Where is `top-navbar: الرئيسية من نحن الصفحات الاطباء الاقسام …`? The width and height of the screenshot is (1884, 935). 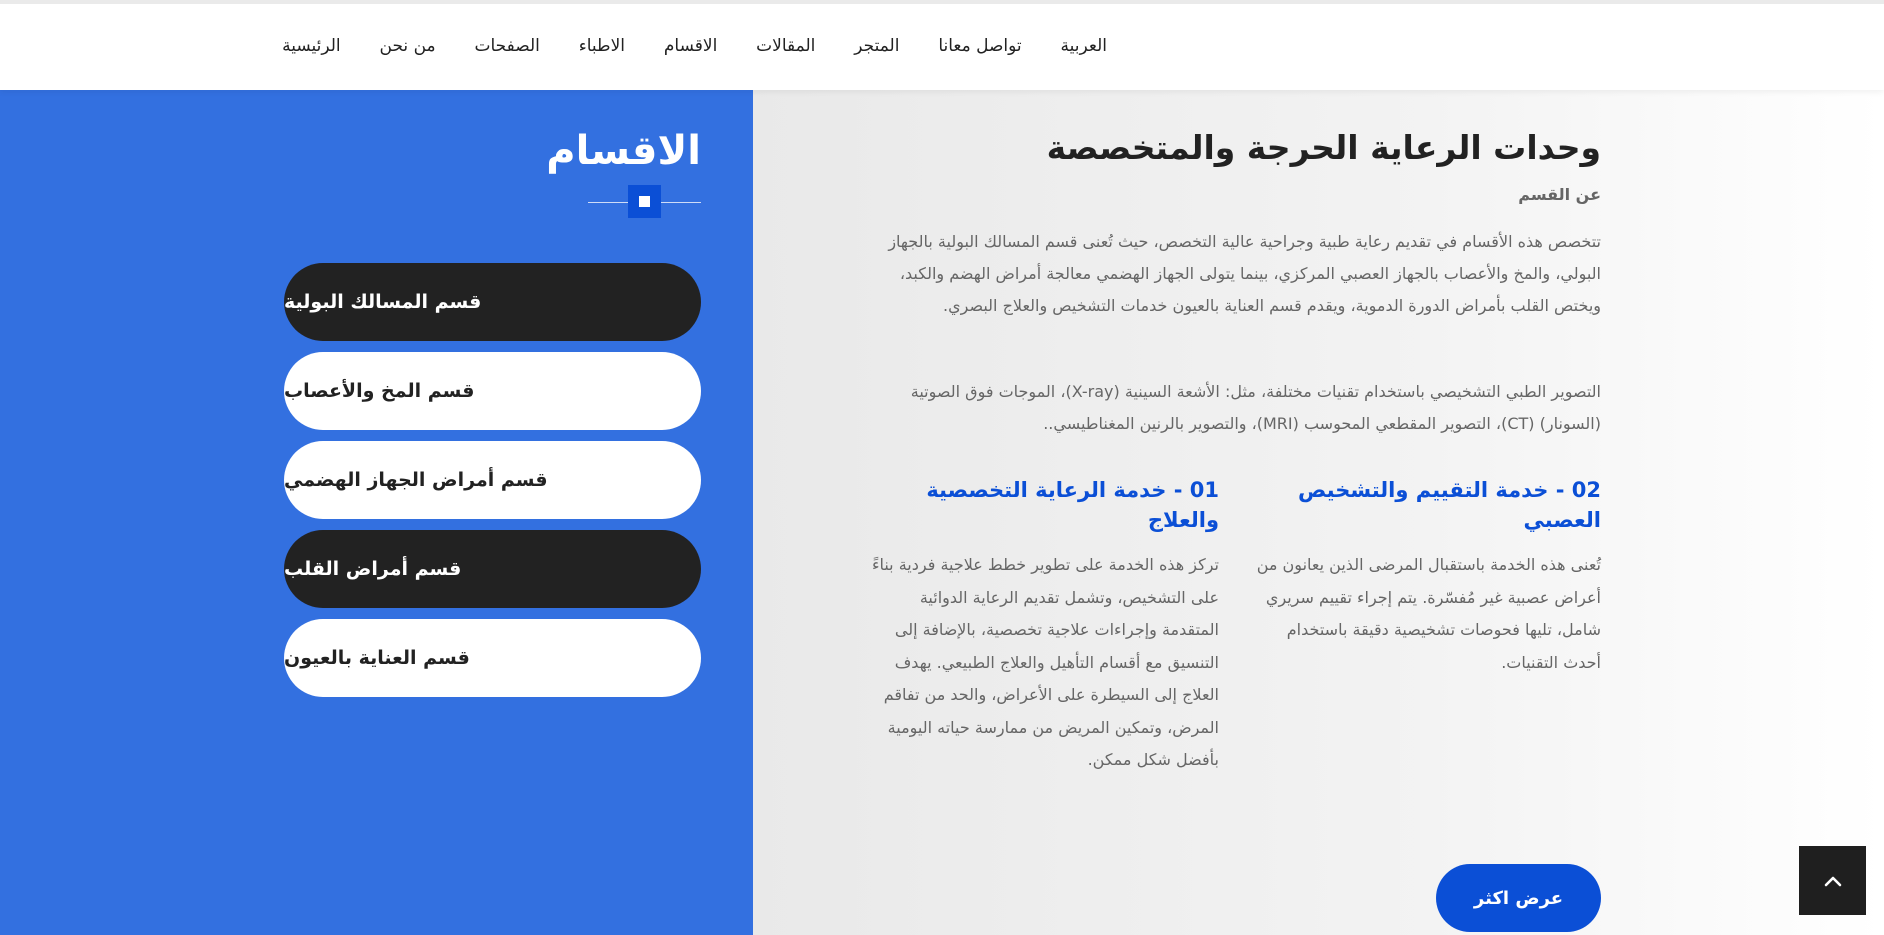 top-navbar: الرئيسية من نحن الصفحات الاطباء الاقسام … is located at coordinates (942, 45).